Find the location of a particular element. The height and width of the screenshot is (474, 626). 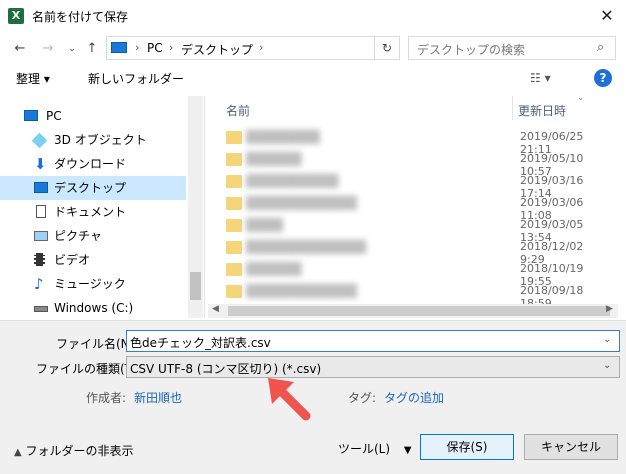

breadcrumb-pc: PC is located at coordinates (155, 48).